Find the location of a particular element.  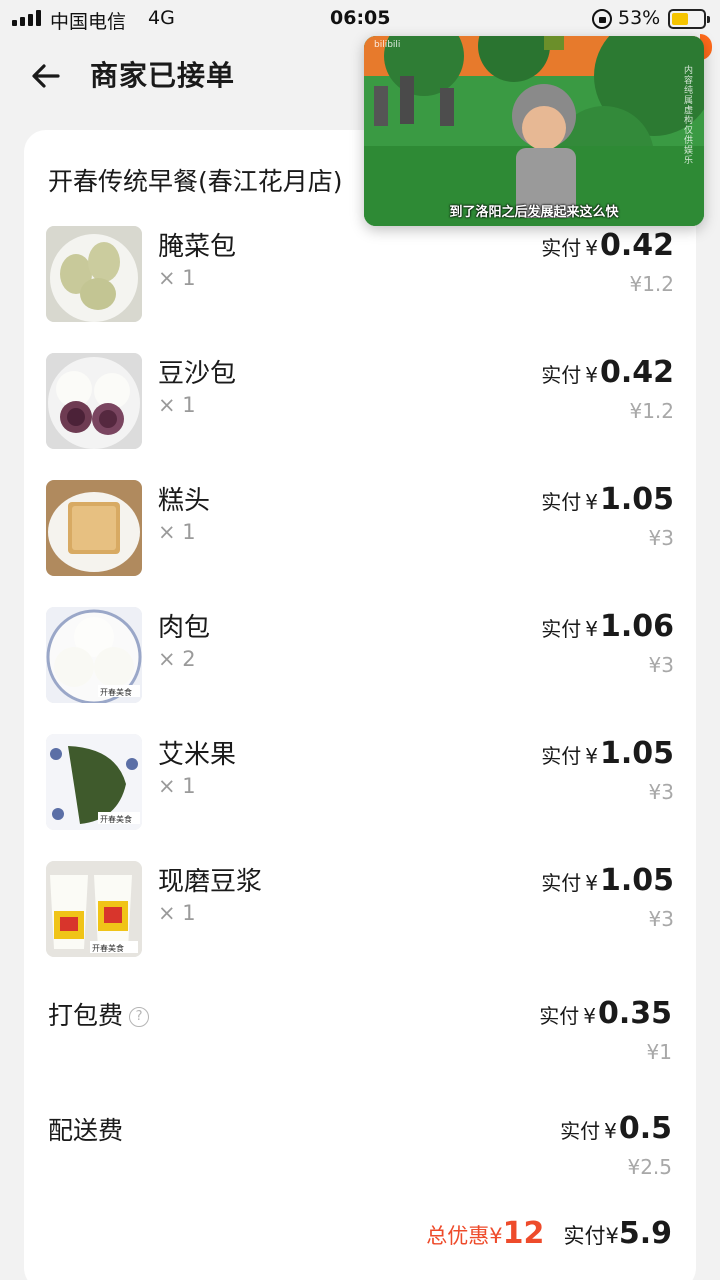

item-paid-price: 实付 ¥1.06 is located at coordinates (607, 626).